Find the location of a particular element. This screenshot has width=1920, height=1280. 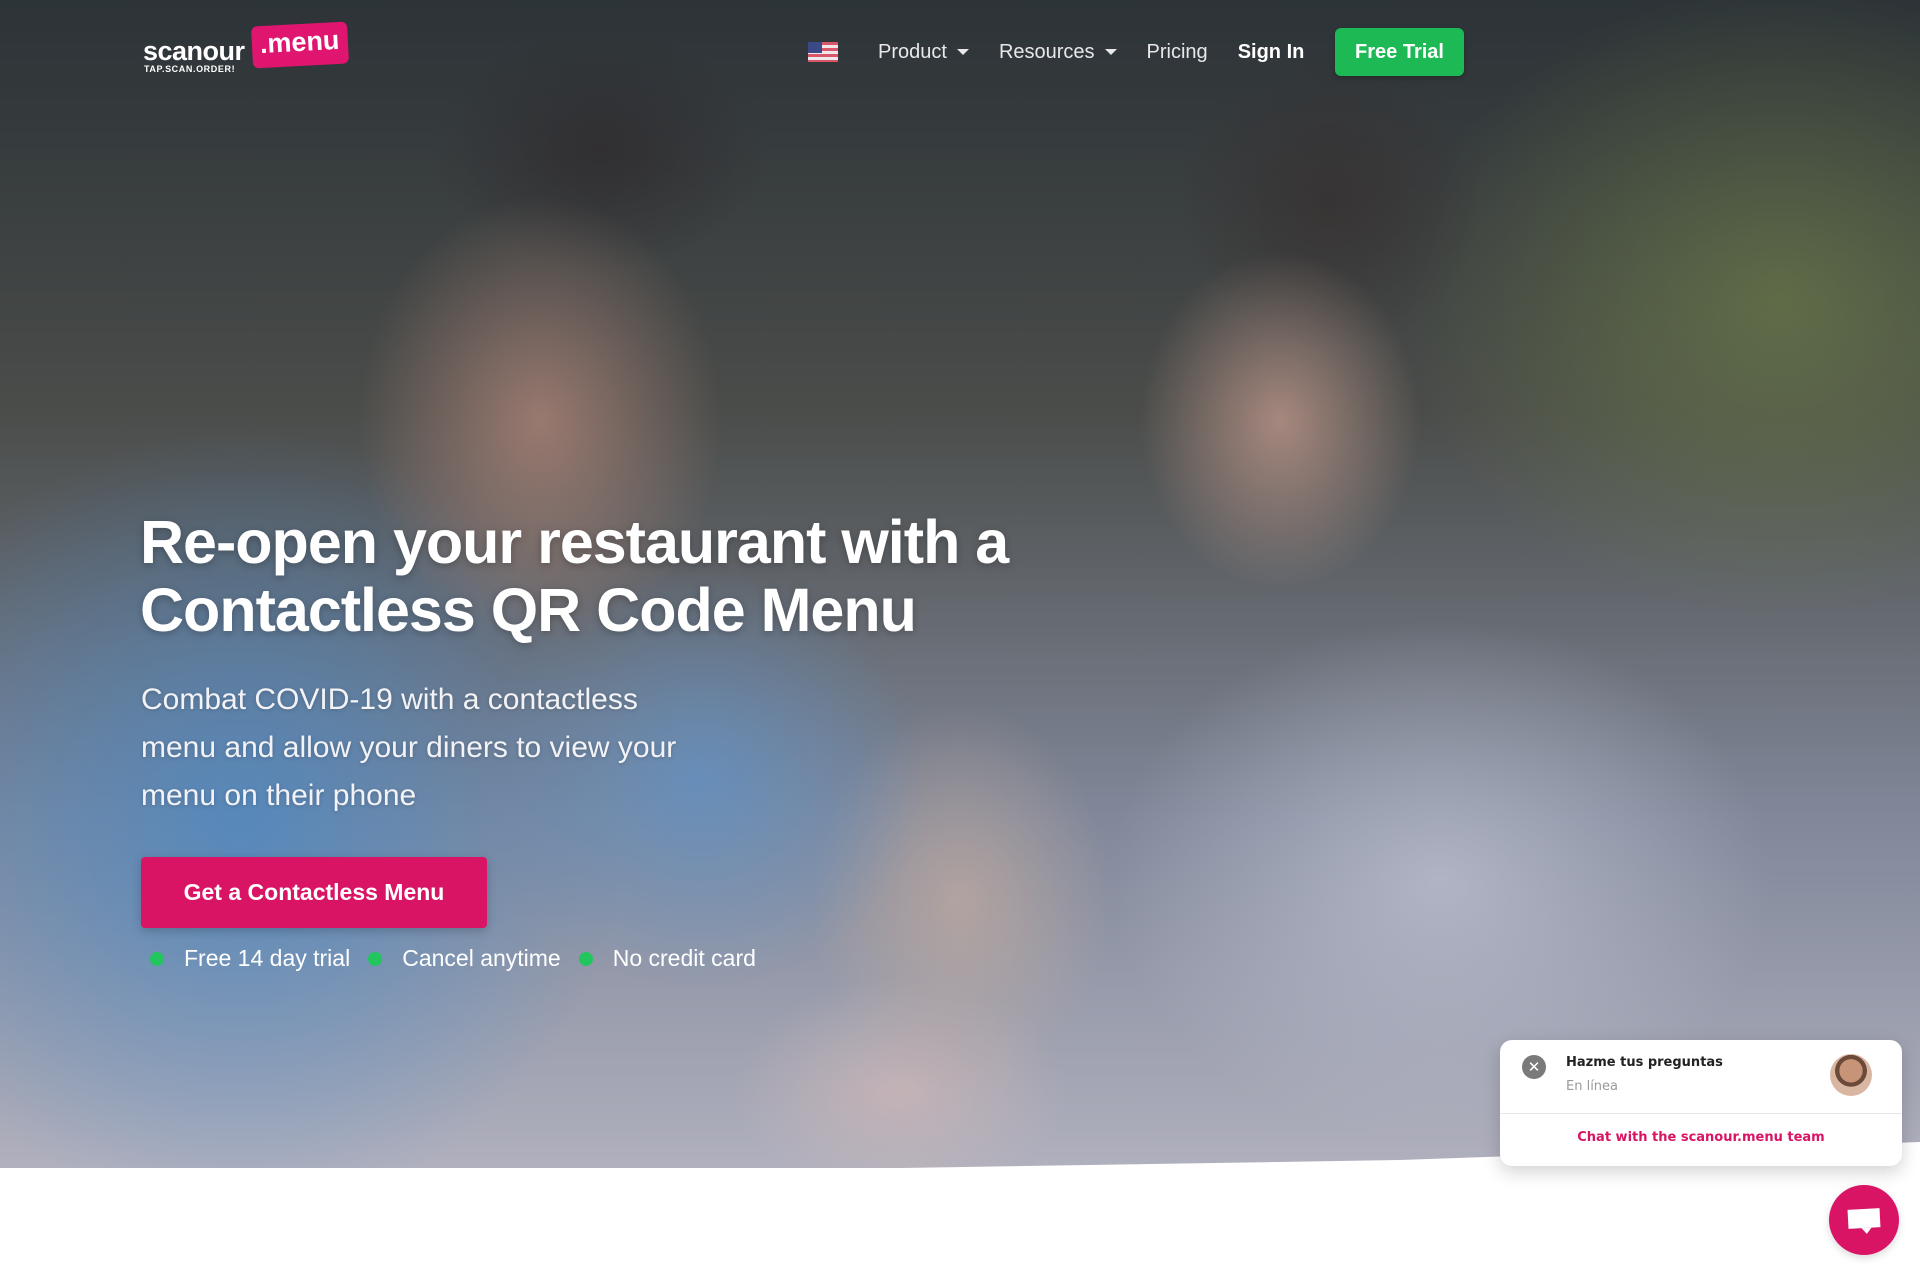

logo-tagline: TAP.SCAN.ORDER! is located at coordinates (190, 69).